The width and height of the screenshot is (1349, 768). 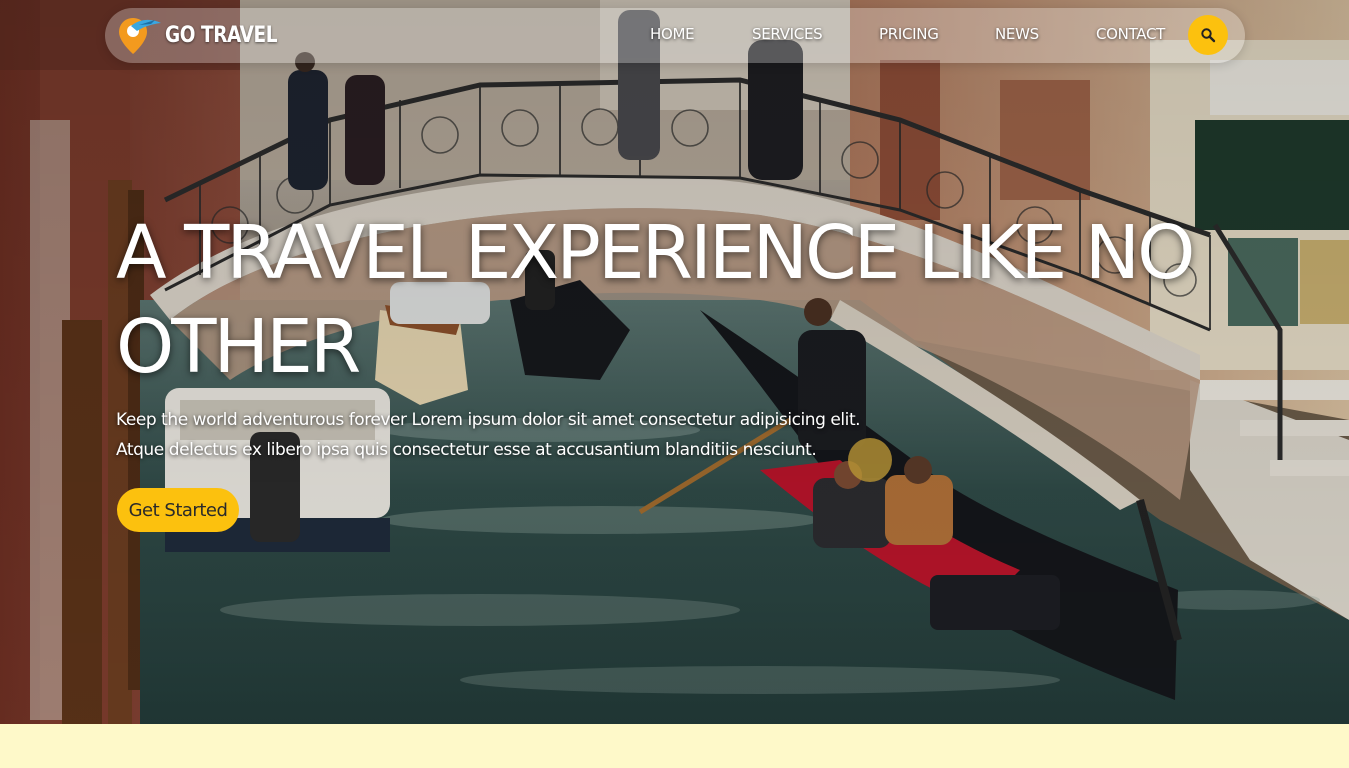 I want to click on search-icon, so click(x=1208, y=35).